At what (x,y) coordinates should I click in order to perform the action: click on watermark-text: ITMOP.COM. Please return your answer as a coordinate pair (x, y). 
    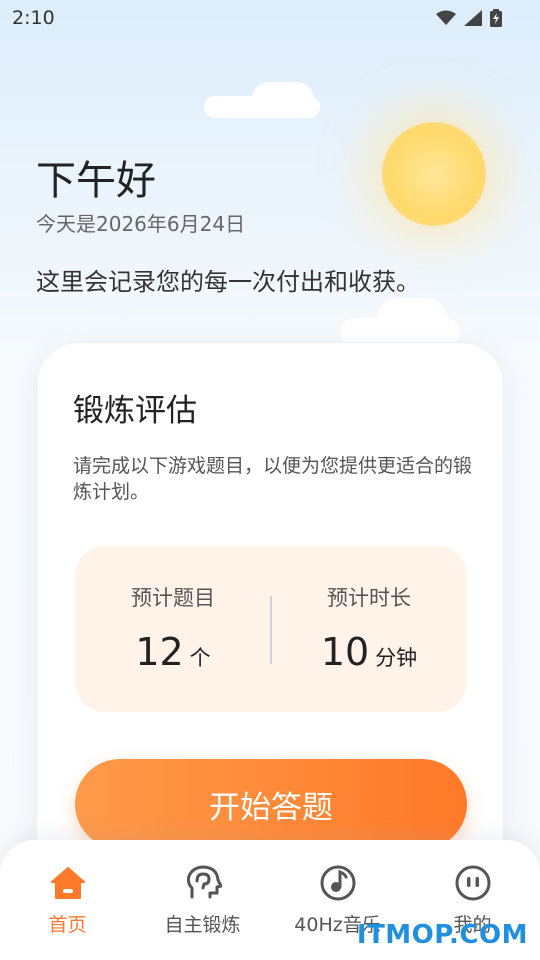
    Looking at the image, I should click on (442, 935).